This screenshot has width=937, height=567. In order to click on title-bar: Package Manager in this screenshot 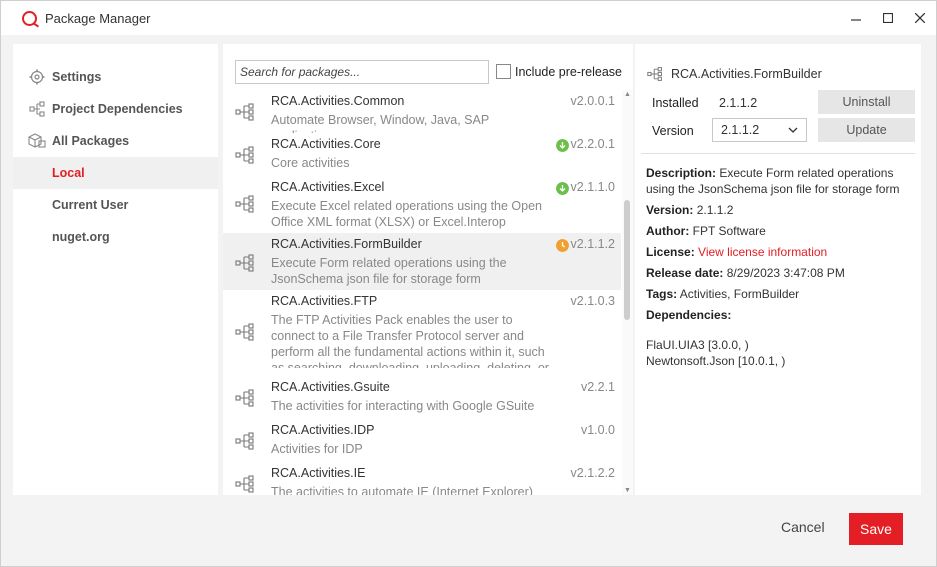, I will do `click(468, 18)`.